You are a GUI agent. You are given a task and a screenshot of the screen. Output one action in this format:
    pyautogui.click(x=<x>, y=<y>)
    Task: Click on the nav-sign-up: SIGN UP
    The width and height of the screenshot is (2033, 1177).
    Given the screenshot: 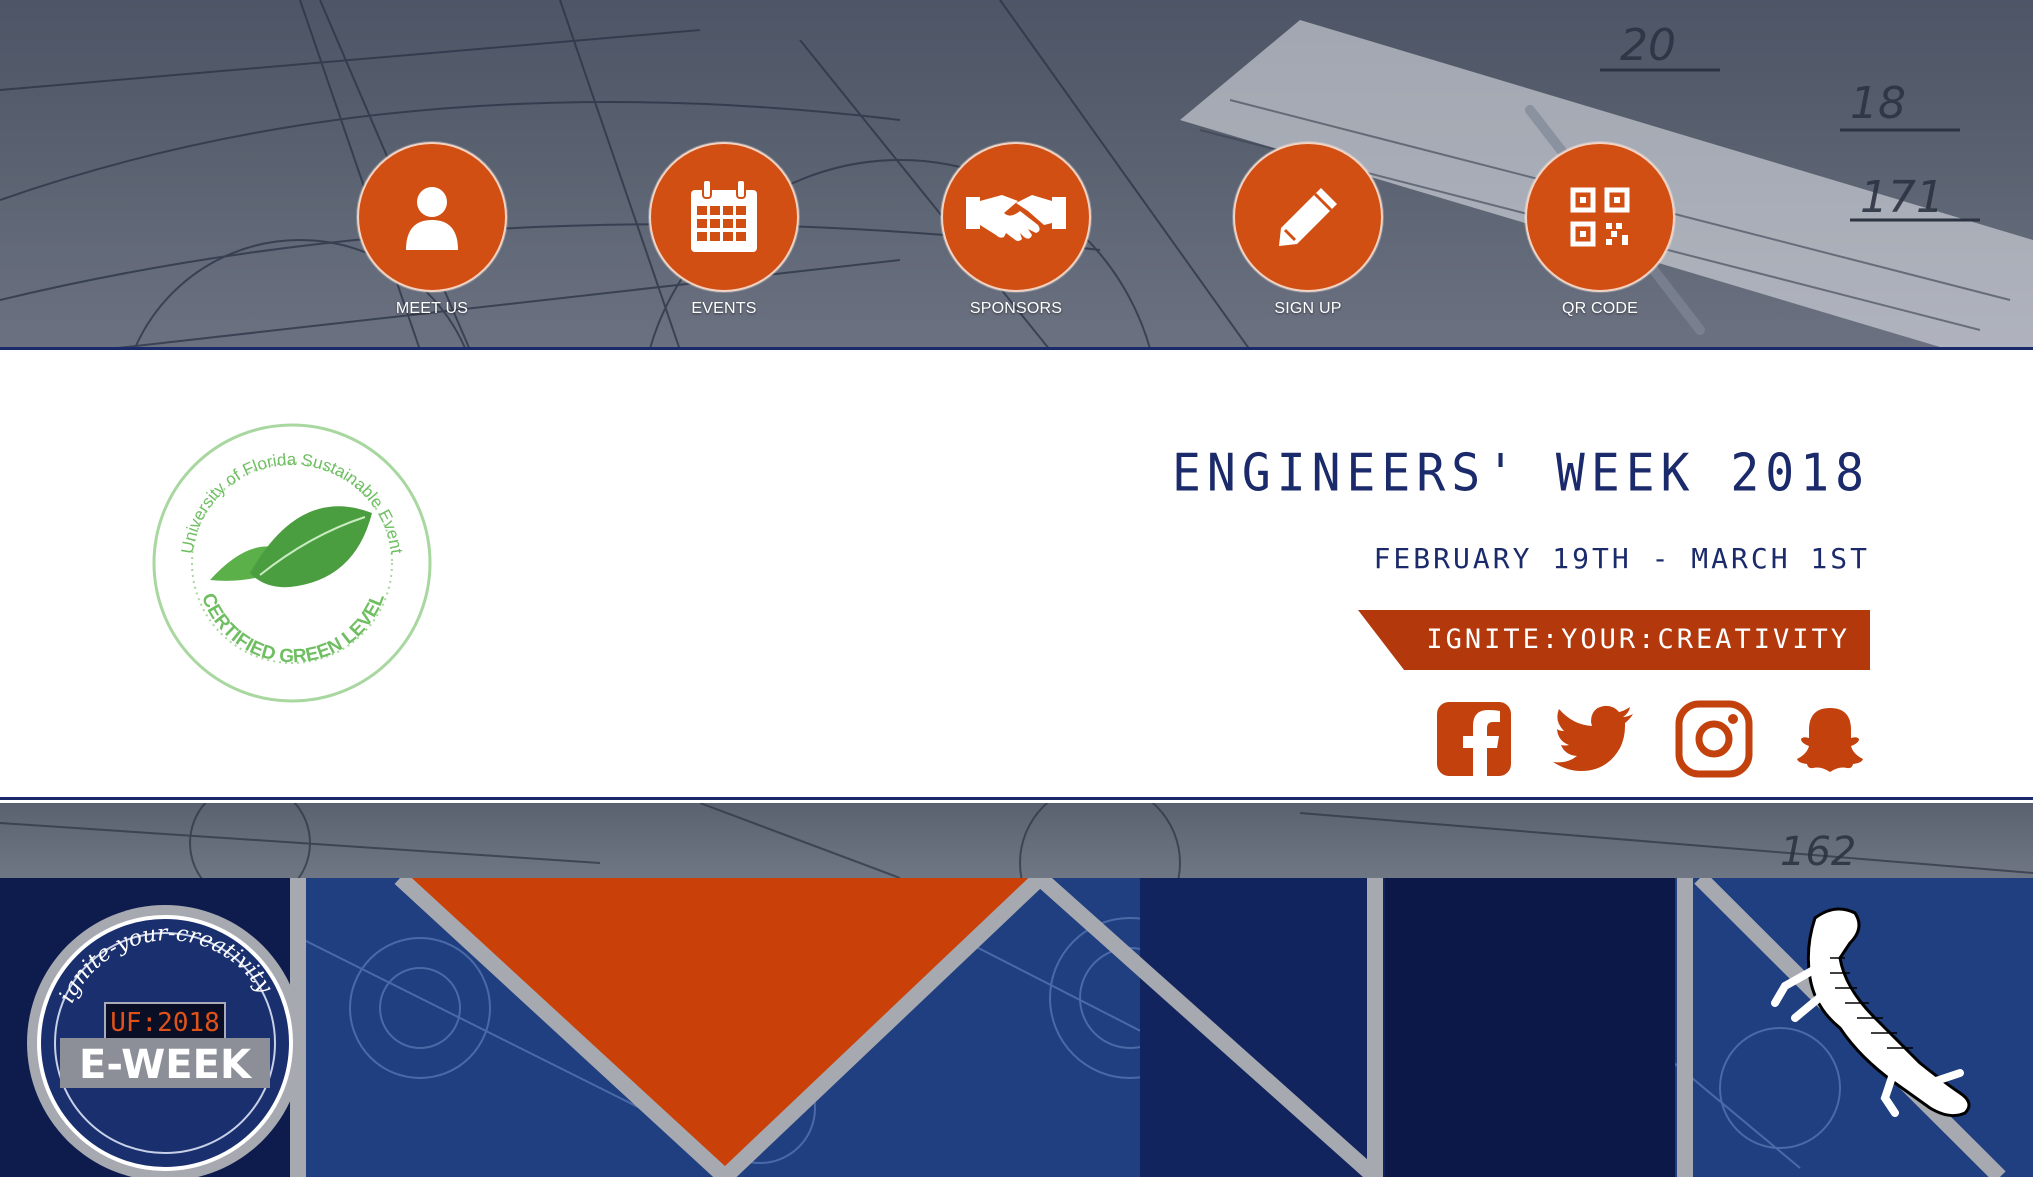 What is the action you would take?
    pyautogui.click(x=1308, y=237)
    